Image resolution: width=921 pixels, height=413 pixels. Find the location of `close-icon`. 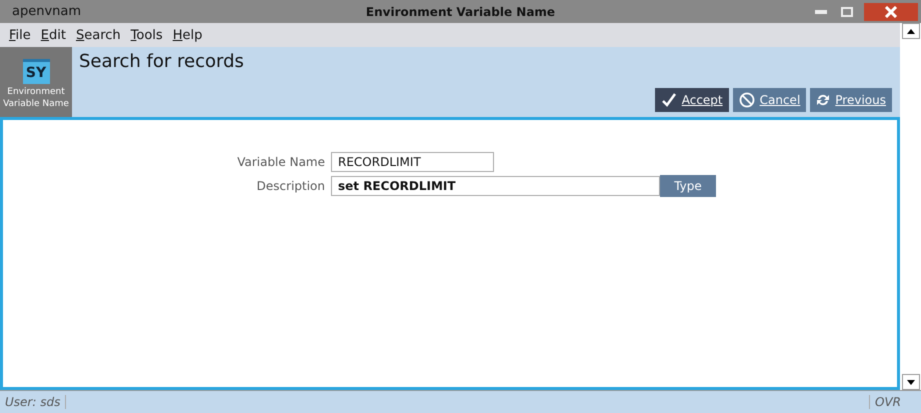

close-icon is located at coordinates (891, 12).